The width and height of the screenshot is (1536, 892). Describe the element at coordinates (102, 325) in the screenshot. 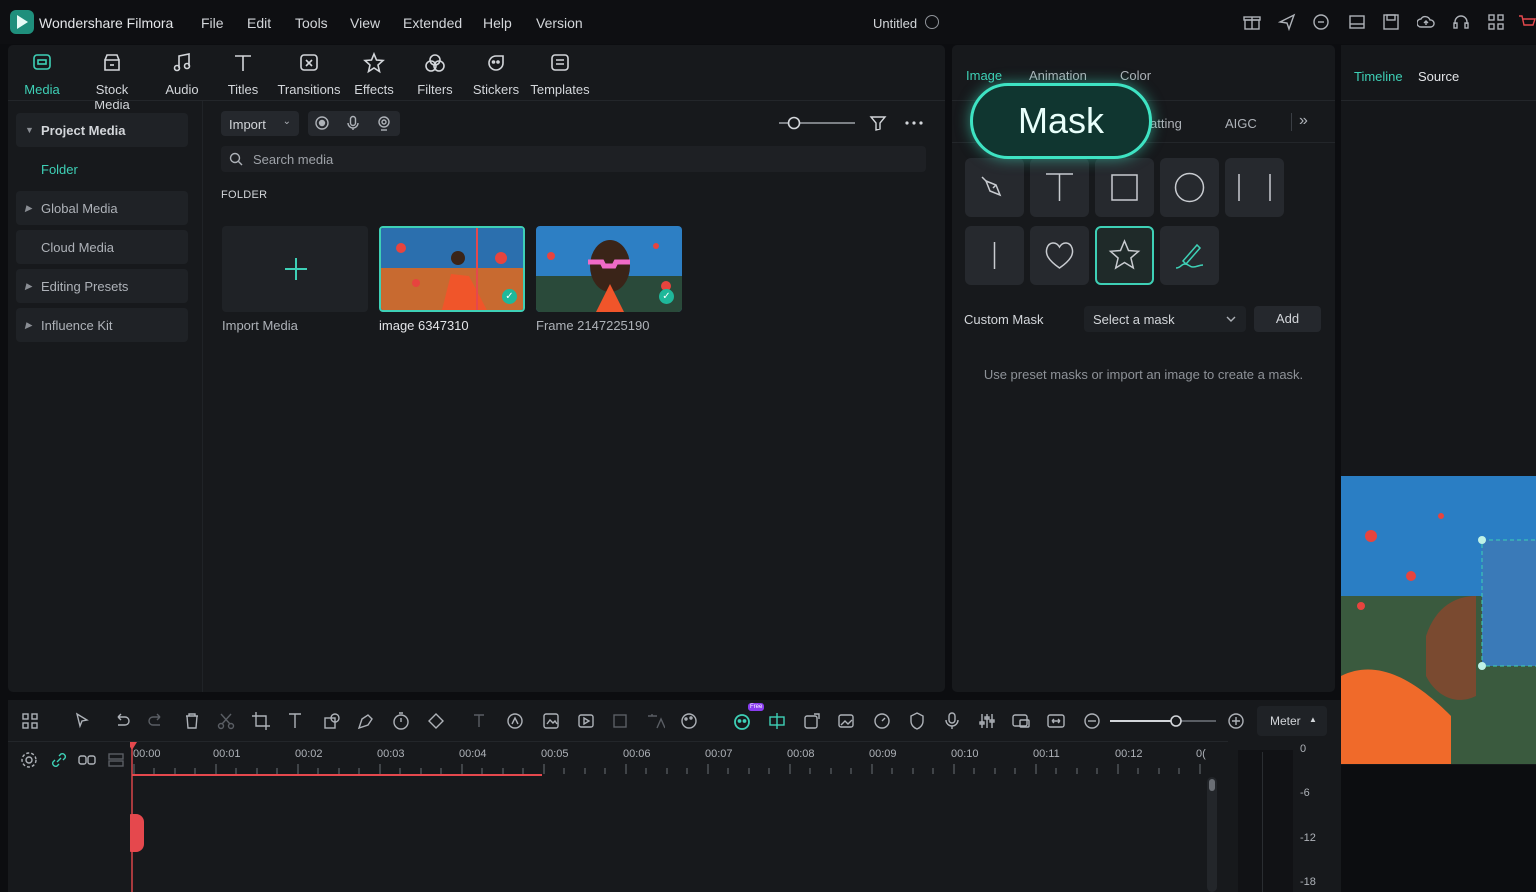

I see `sidebar-influence-kit: ▶ Influence Kit` at that location.